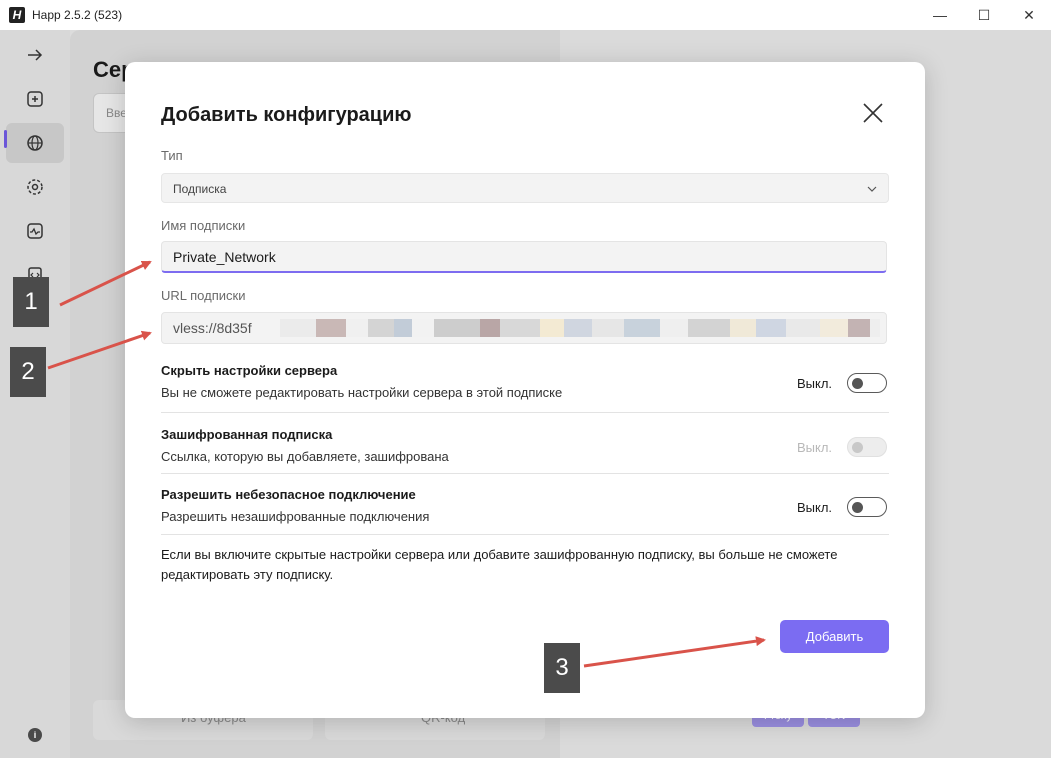 This screenshot has height=758, width=1051. What do you see at coordinates (203, 225) in the screenshot?
I see `subscription-name-label: Имя подписки` at bounding box center [203, 225].